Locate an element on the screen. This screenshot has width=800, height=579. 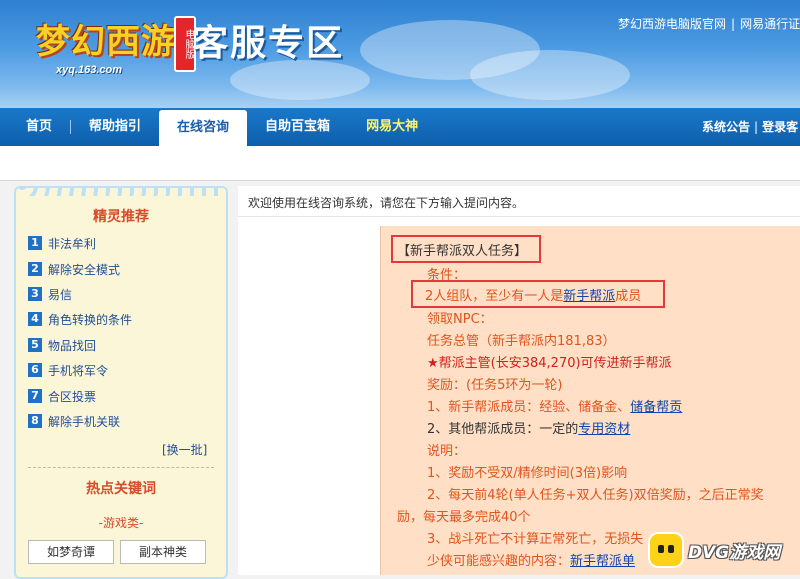
answer-line: 任务总管（新手帮派内181,83） is located at coordinates (521, 341).